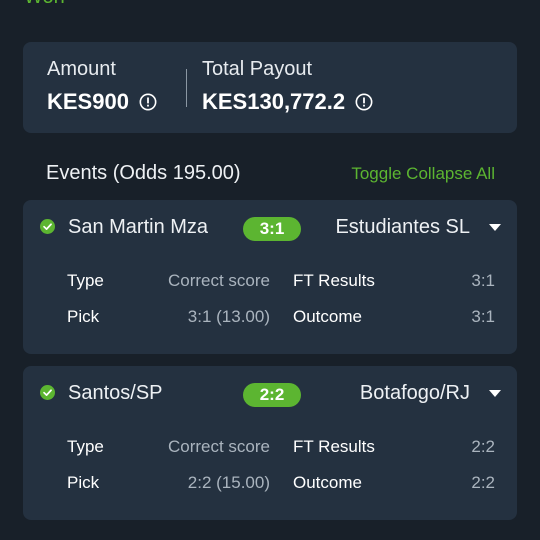 The height and width of the screenshot is (540, 540). What do you see at coordinates (81, 69) in the screenshot?
I see `amount-label: Amount` at bounding box center [81, 69].